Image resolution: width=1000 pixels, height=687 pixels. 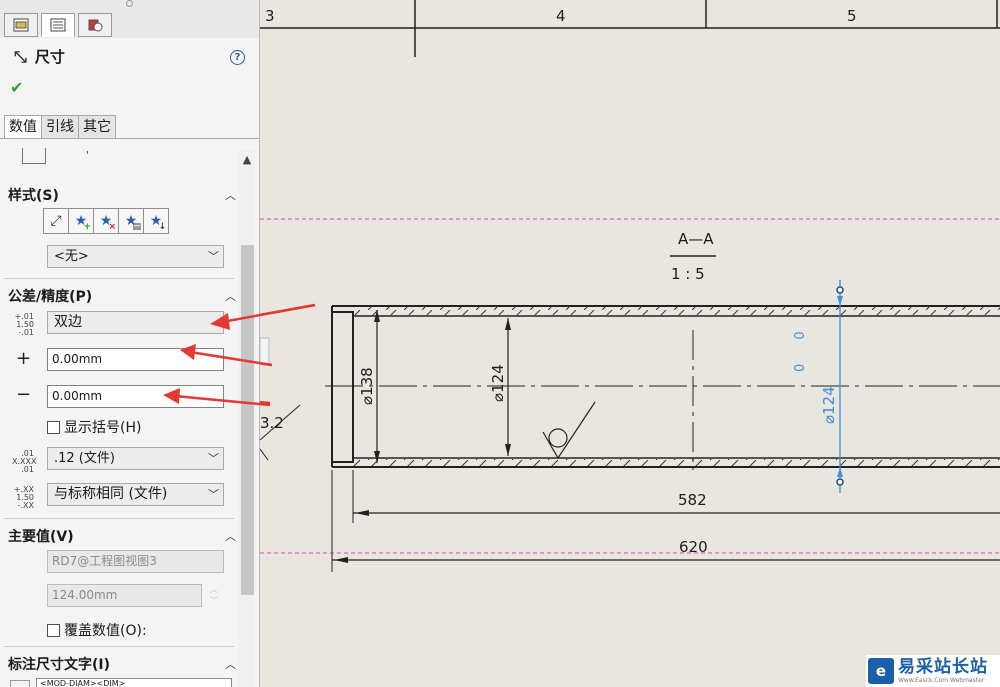 I want to click on panel-title-text: 尺寸, so click(x=49, y=57).